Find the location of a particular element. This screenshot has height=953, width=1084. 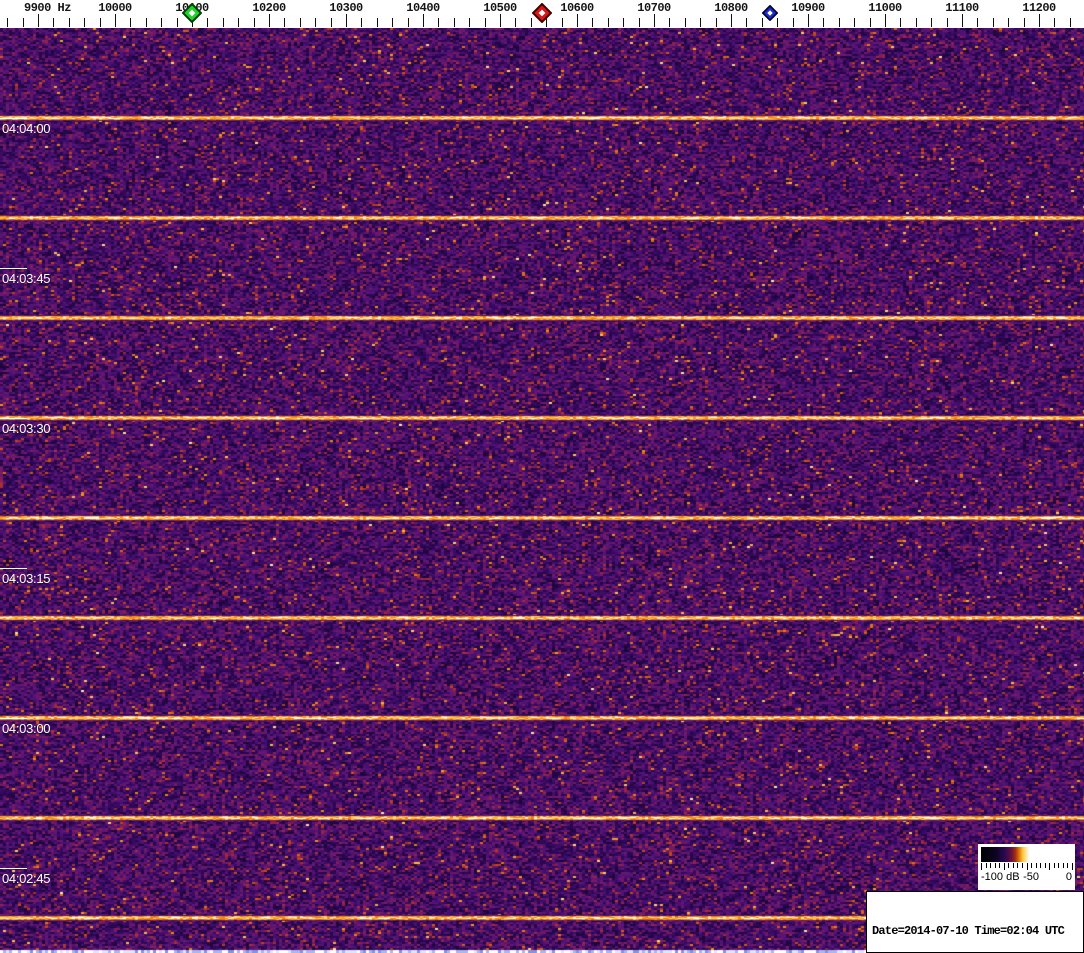

freq-label: 11100 is located at coordinates (962, 8).